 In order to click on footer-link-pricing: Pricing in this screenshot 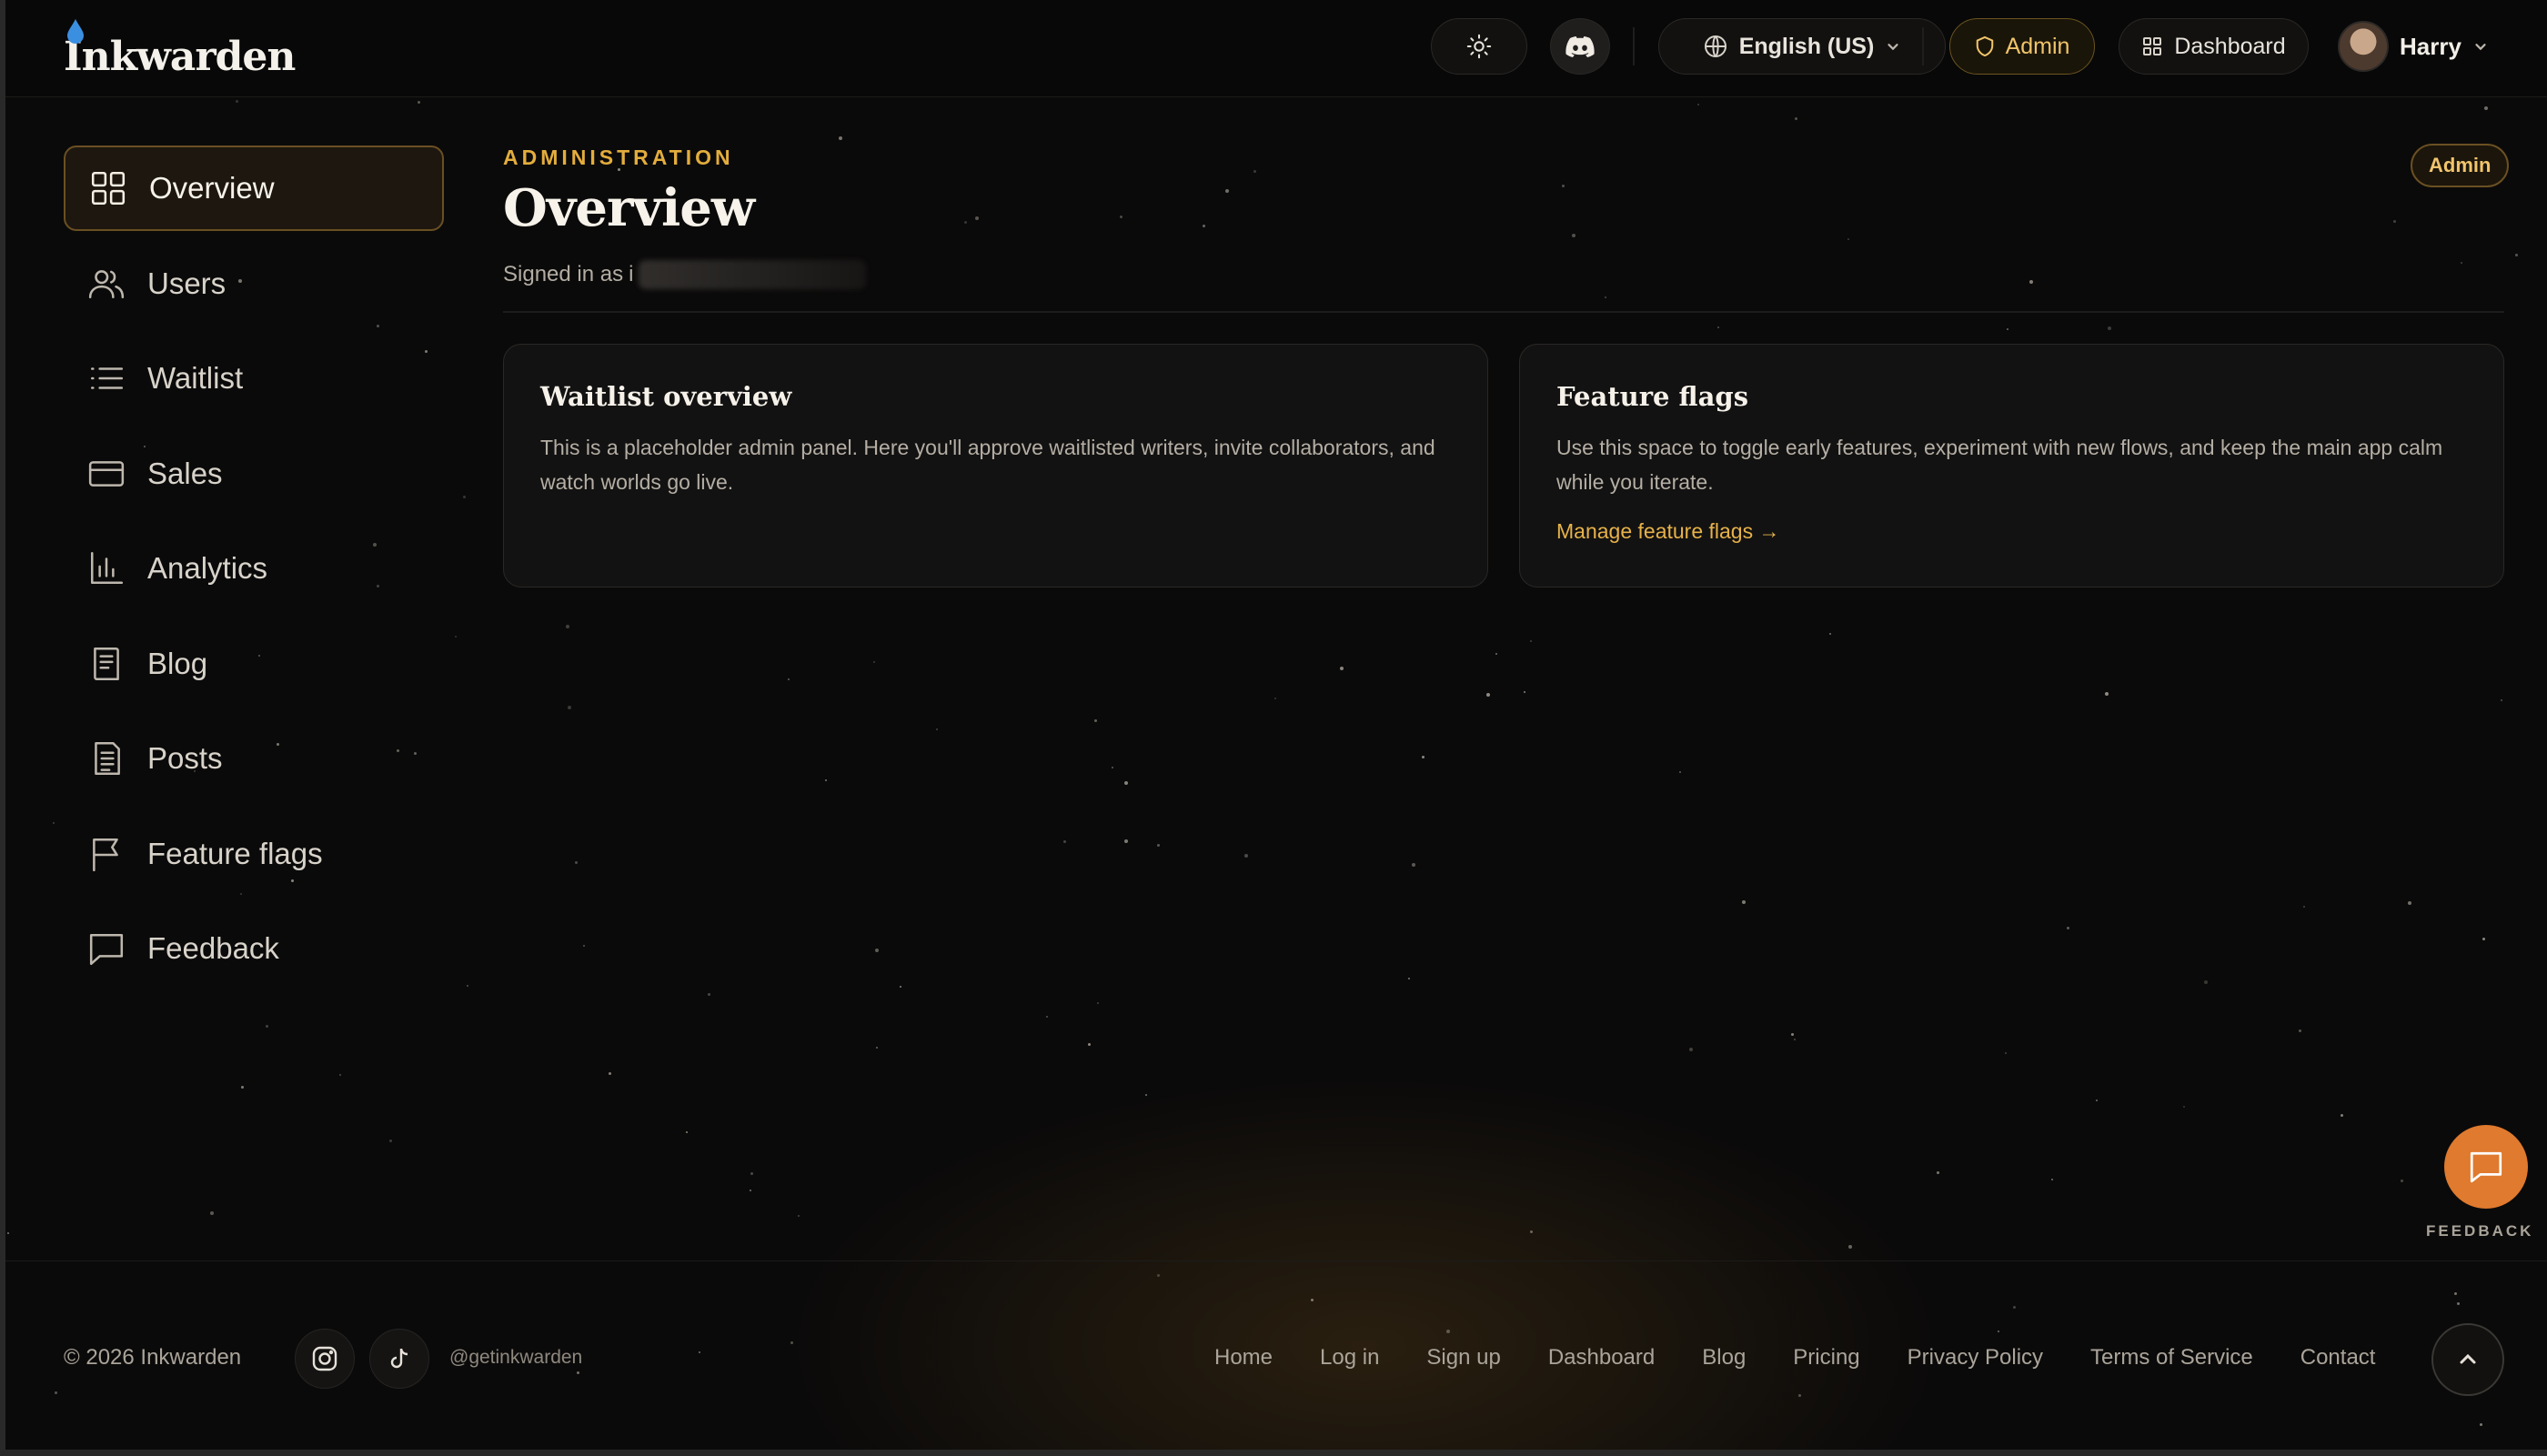, I will do `click(1826, 1358)`.